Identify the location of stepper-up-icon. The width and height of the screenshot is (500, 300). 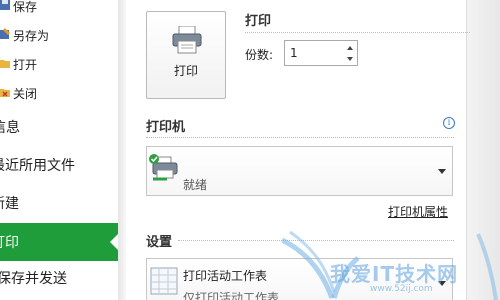
(350, 48).